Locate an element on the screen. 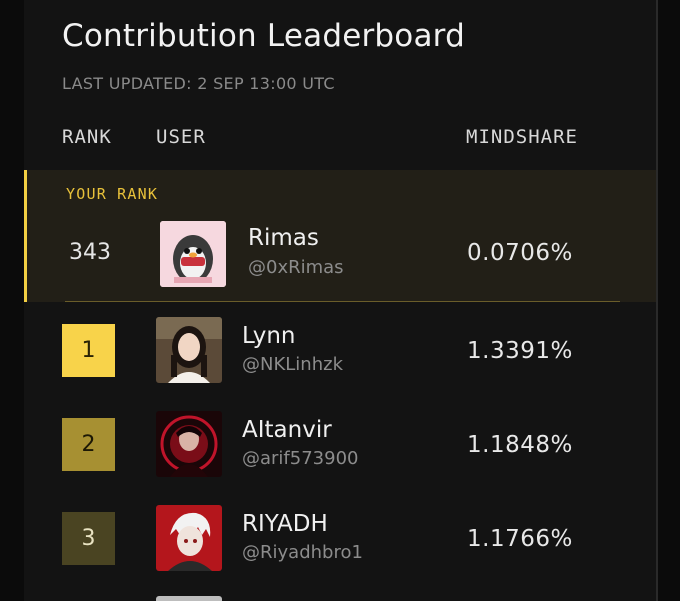  mindshare-value: 1.1766% is located at coordinates (520, 539).